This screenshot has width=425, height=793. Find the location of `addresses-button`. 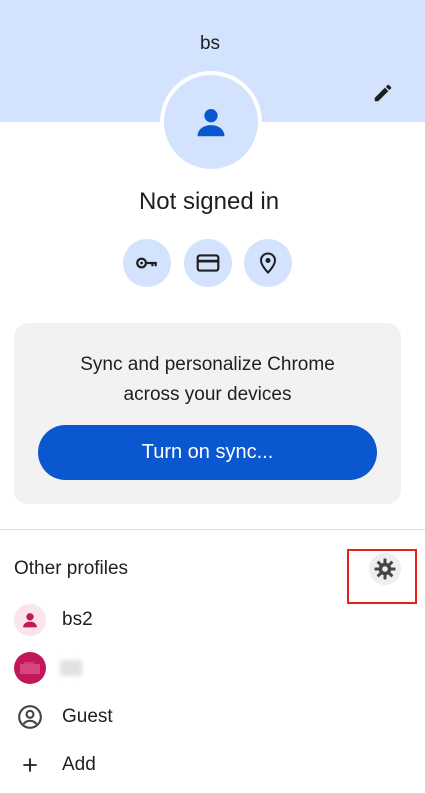

addresses-button is located at coordinates (268, 263).